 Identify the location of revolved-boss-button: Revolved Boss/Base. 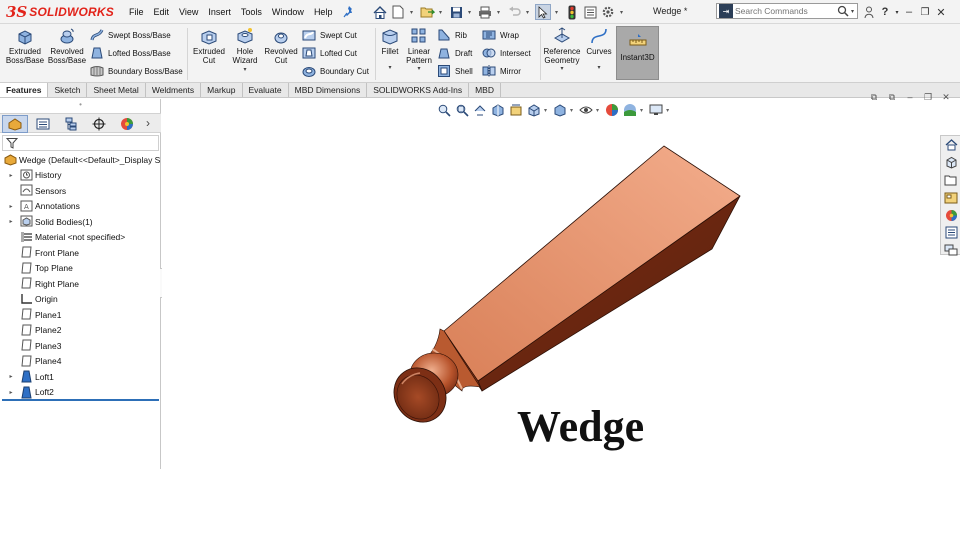
(67, 45).